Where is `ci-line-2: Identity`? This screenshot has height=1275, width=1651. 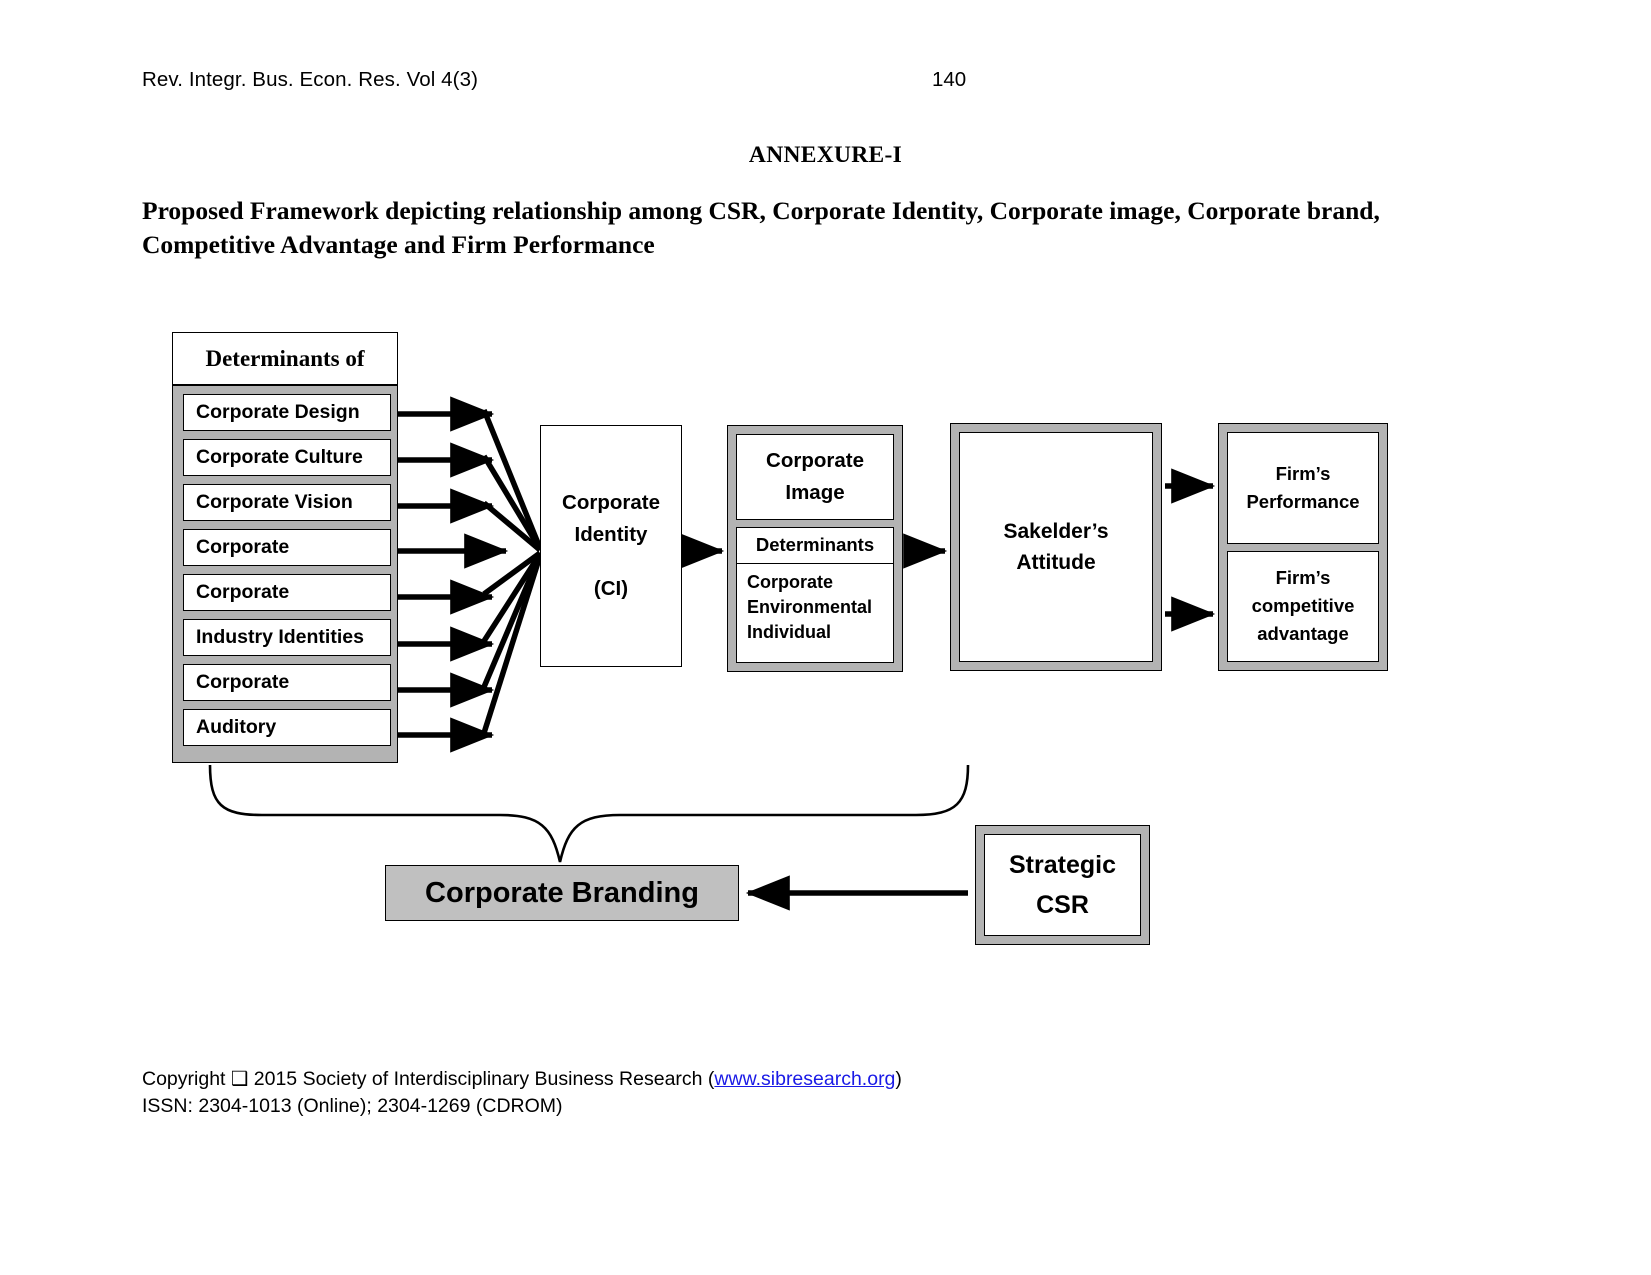
ci-line-2: Identity is located at coordinates (611, 534).